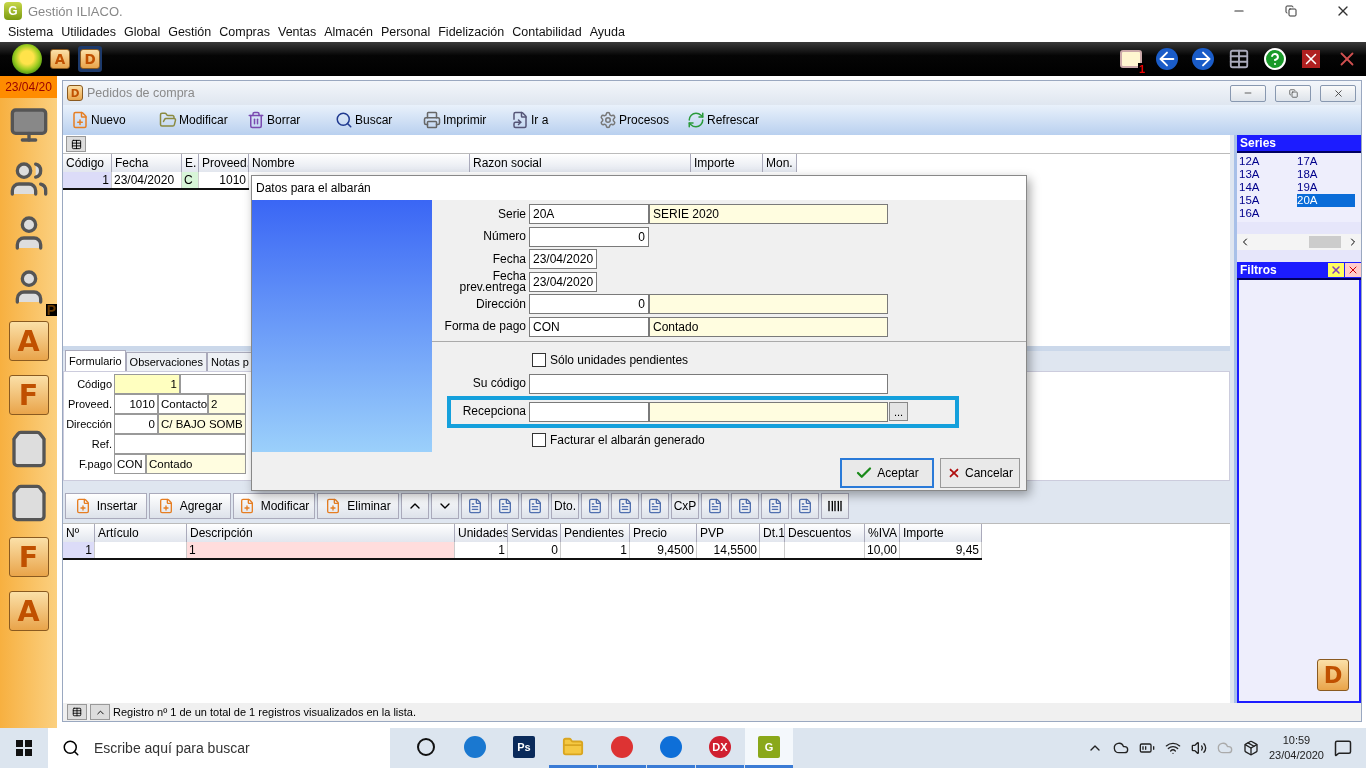 The width and height of the screenshot is (1366, 768). I want to click on column-header: E., so click(190, 163).